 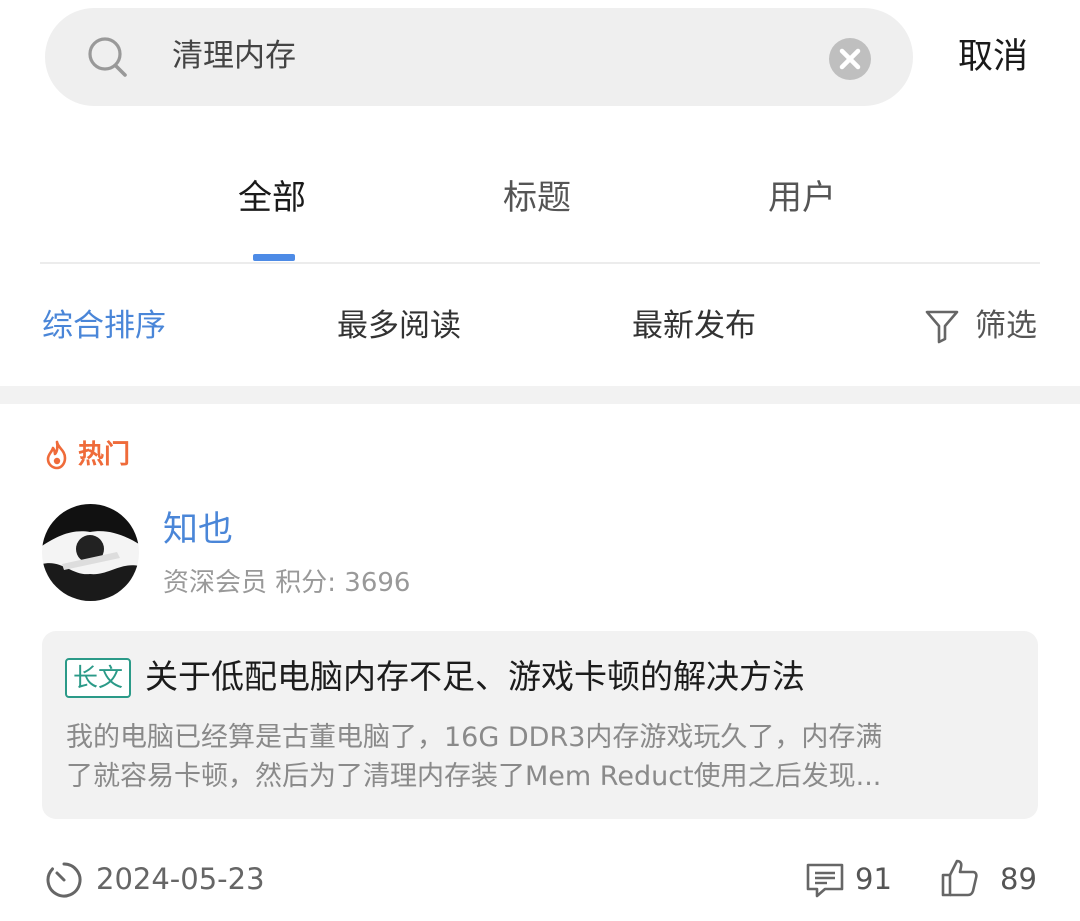 What do you see at coordinates (873, 879) in the screenshot?
I see `comment-count: 91` at bounding box center [873, 879].